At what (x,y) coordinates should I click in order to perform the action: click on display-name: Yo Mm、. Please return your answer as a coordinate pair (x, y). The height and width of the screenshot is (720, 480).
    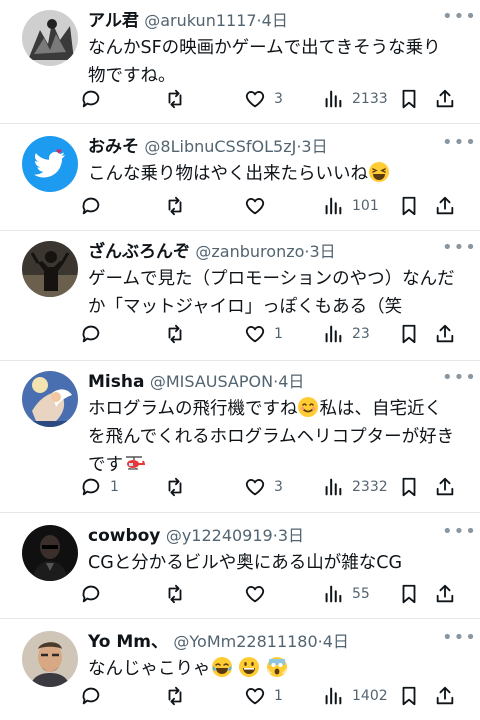
    Looking at the image, I should click on (128, 642).